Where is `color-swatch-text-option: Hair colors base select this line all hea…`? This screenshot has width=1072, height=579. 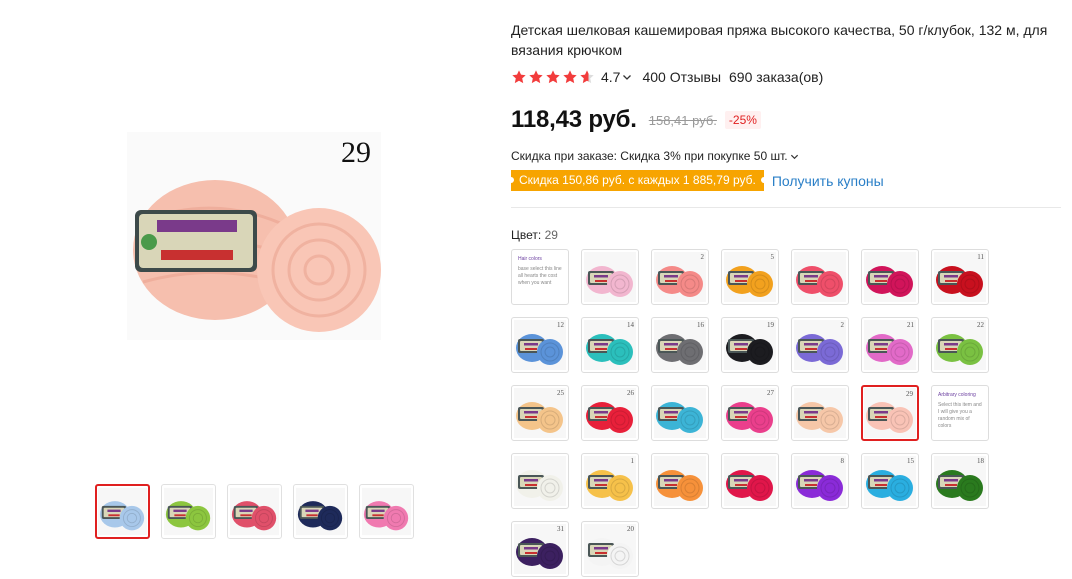
color-swatch-text-option: Hair colors base select this line all hea… is located at coordinates (540, 277).